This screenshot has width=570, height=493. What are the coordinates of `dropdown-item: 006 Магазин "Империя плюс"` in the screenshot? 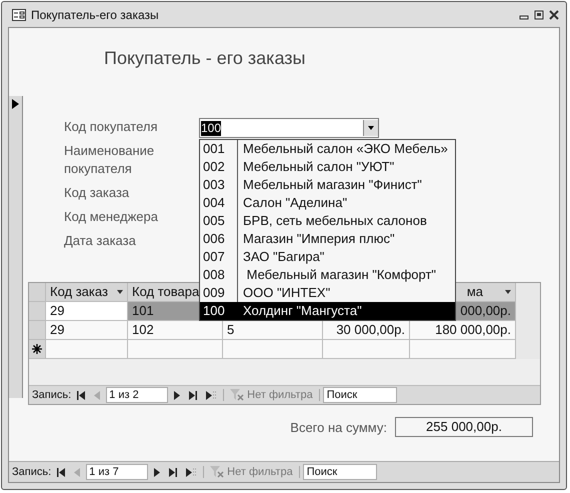 It's located at (327, 239).